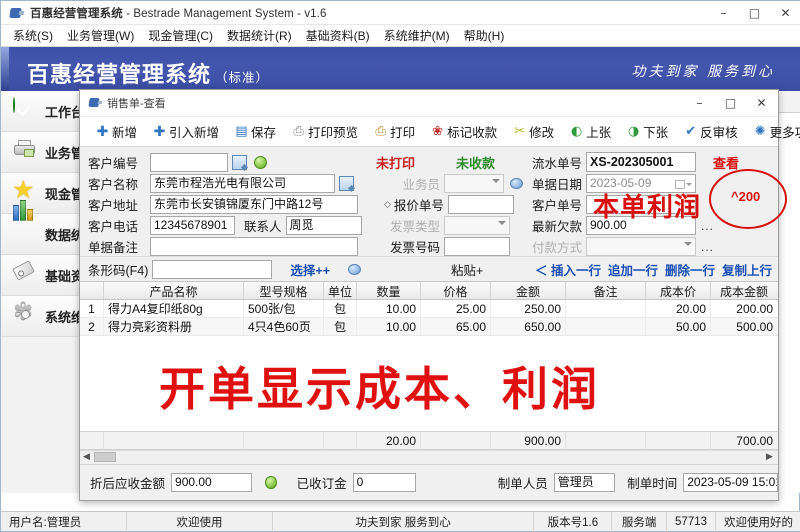  Describe the element at coordinates (284, 308) in the screenshot. I see `cell-spec: 500张/包` at that location.